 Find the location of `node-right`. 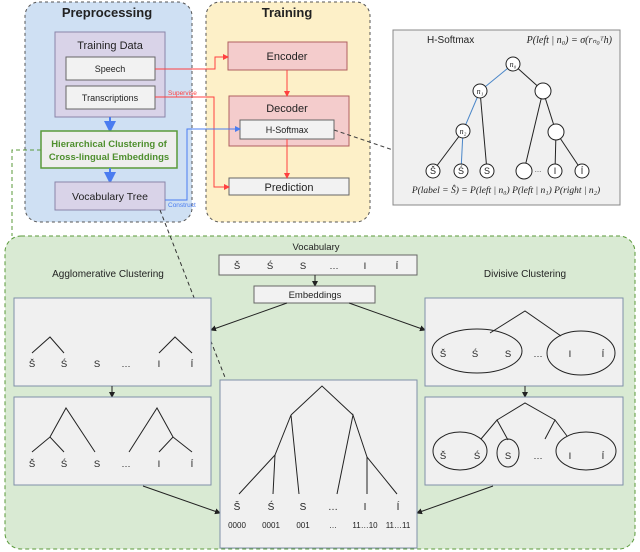

node-right is located at coordinates (543, 91).